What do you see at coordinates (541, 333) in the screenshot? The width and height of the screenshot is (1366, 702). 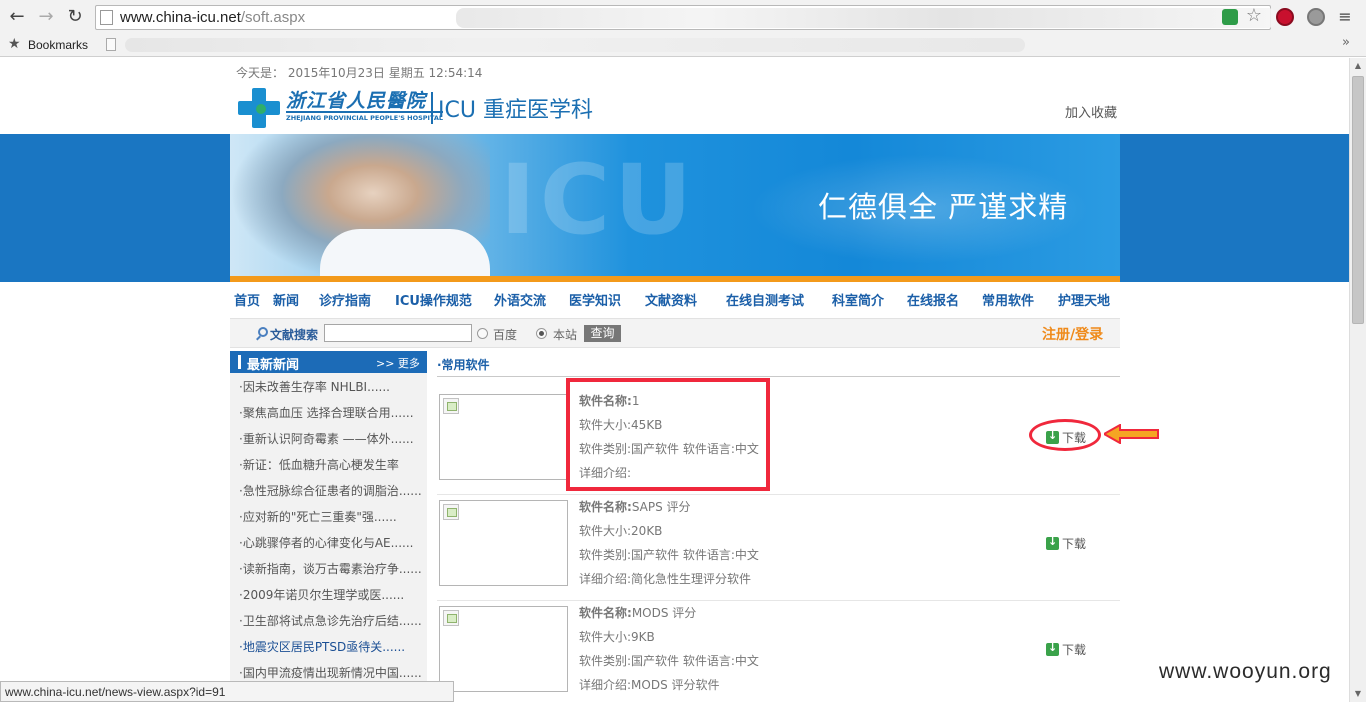 I see `radio-site` at bounding box center [541, 333].